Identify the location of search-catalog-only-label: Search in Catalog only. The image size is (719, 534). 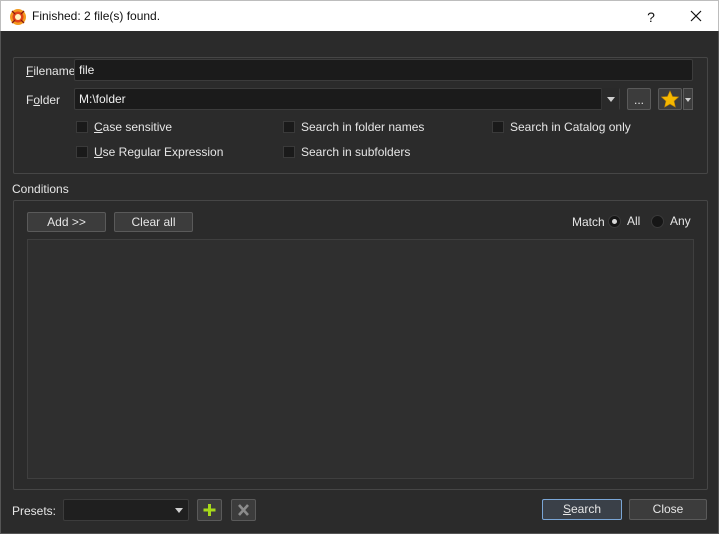
(570, 127).